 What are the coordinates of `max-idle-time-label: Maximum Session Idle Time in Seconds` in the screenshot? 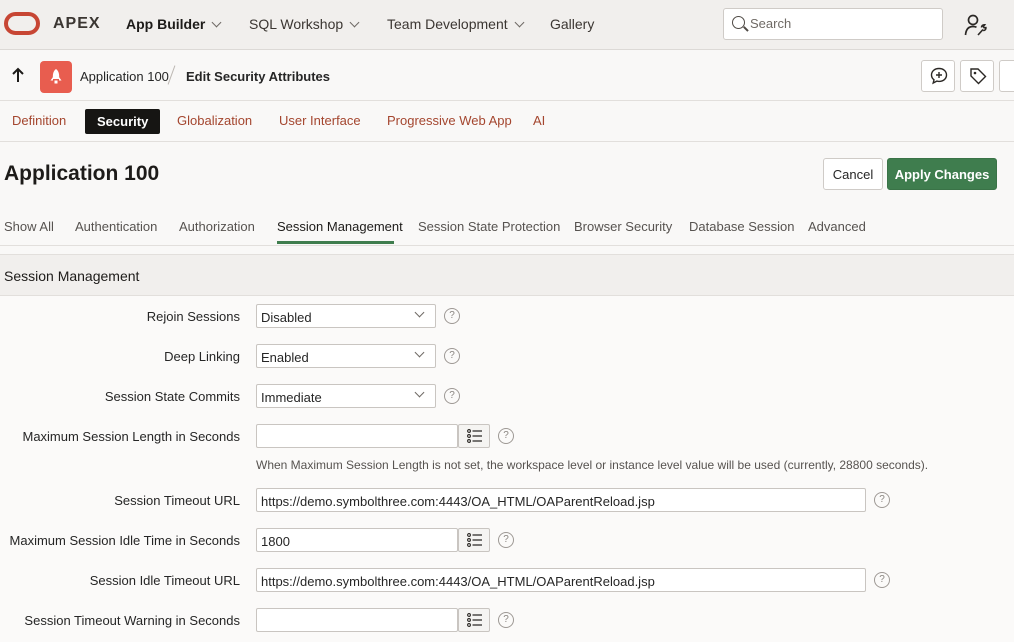 It's located at (124, 540).